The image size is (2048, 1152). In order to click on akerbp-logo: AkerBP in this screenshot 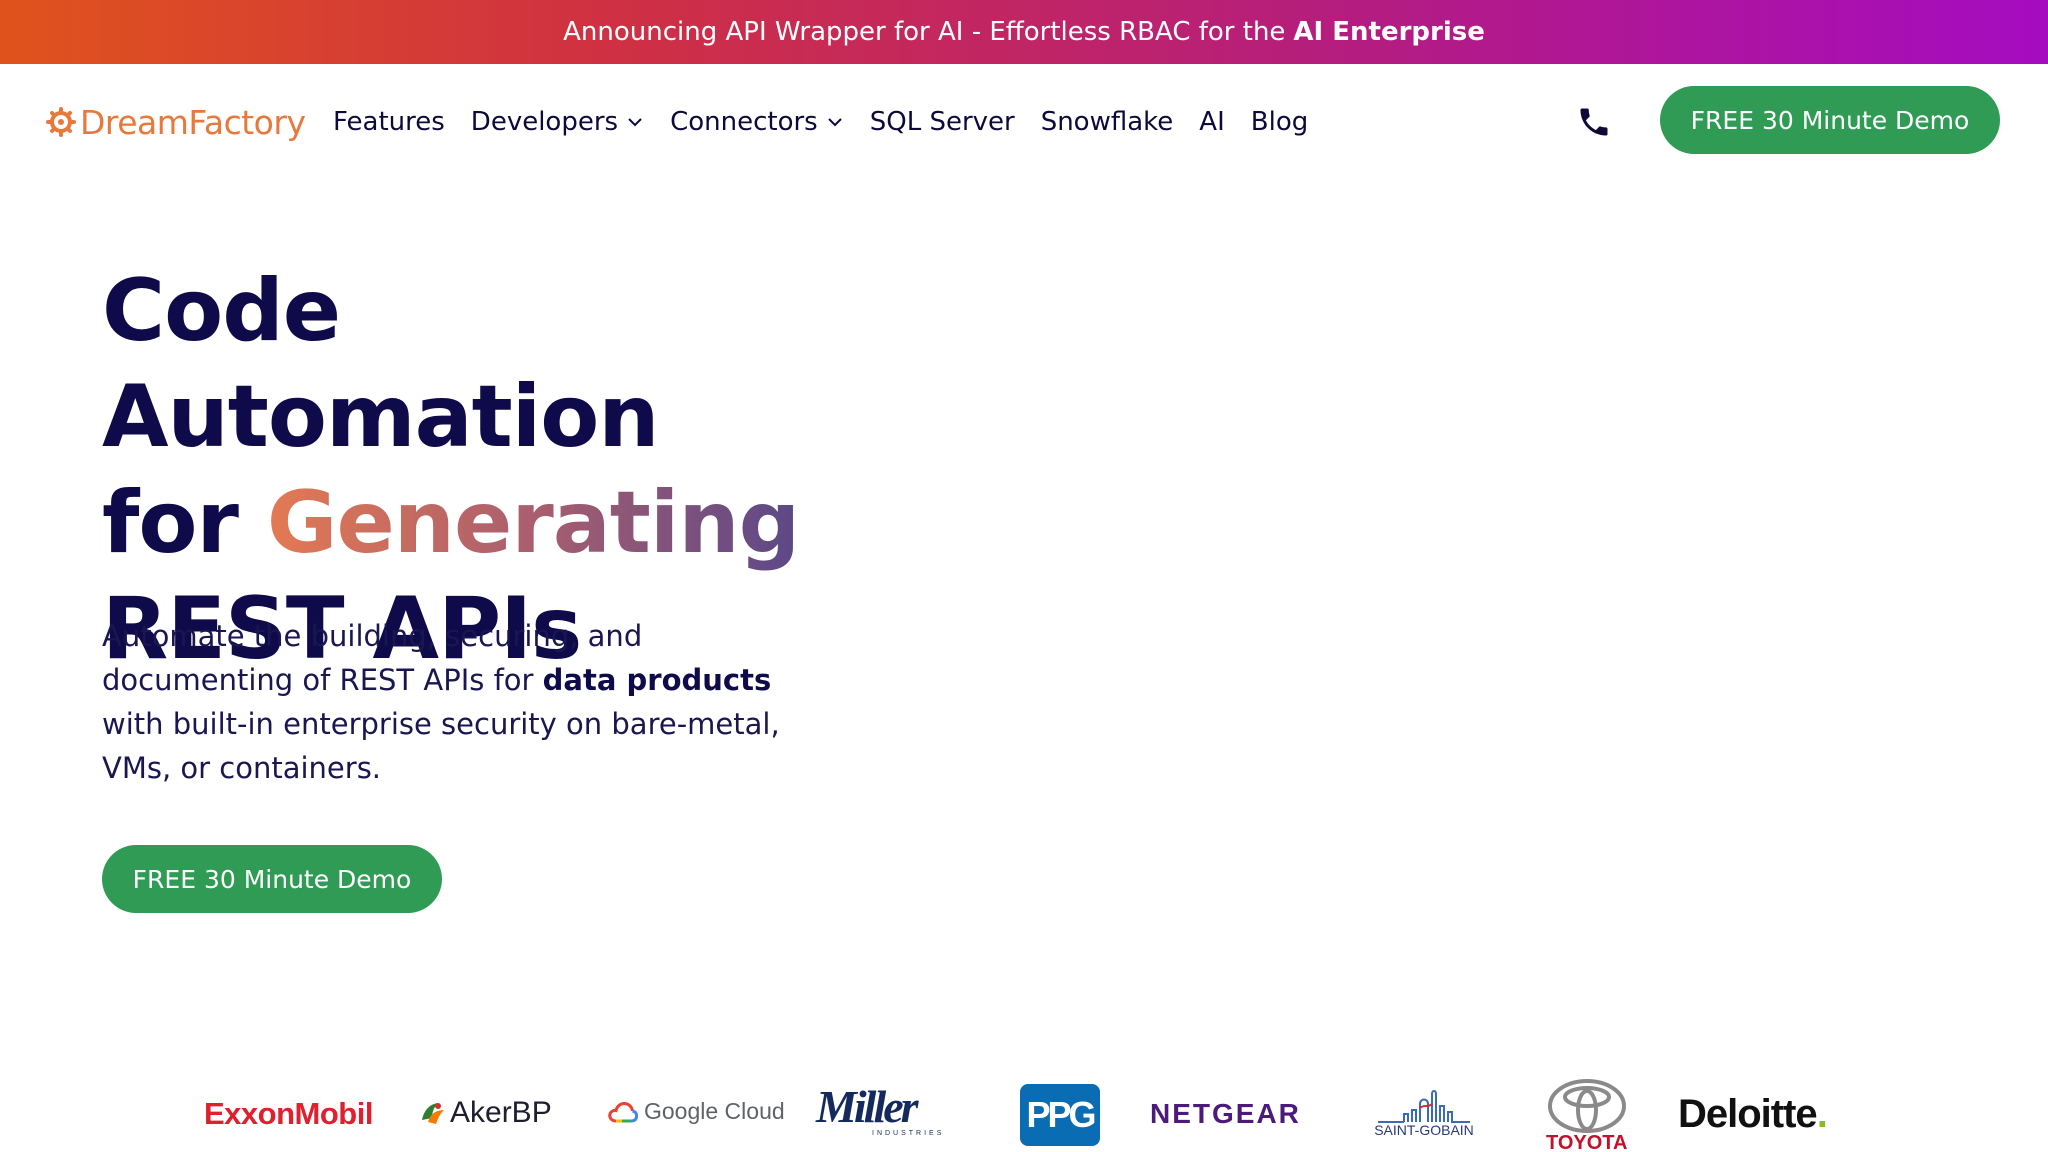, I will do `click(485, 1113)`.